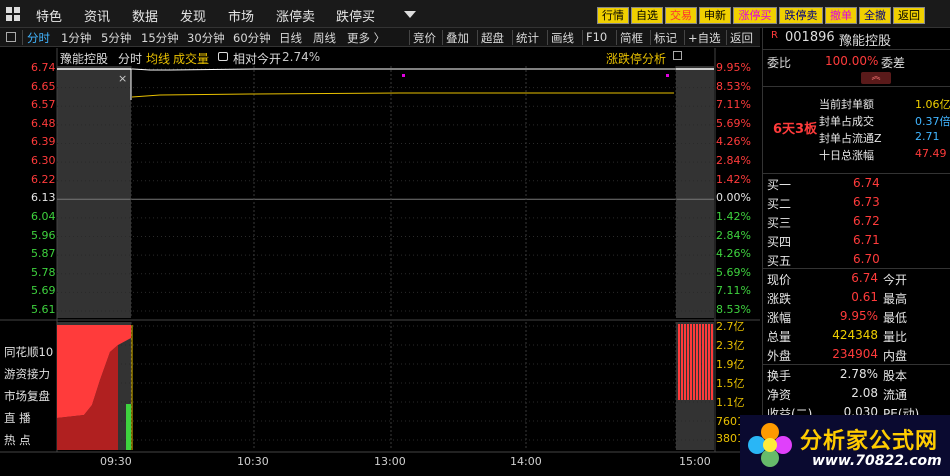  What do you see at coordinates (855, 354) in the screenshot?
I see `stat-value: 234904` at bounding box center [855, 354].